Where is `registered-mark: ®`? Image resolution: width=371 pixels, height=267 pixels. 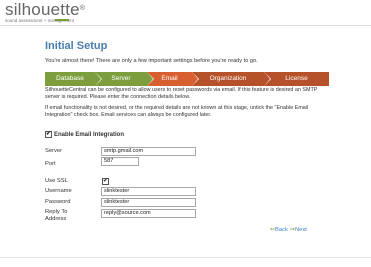
registered-mark: ® is located at coordinates (82, 8).